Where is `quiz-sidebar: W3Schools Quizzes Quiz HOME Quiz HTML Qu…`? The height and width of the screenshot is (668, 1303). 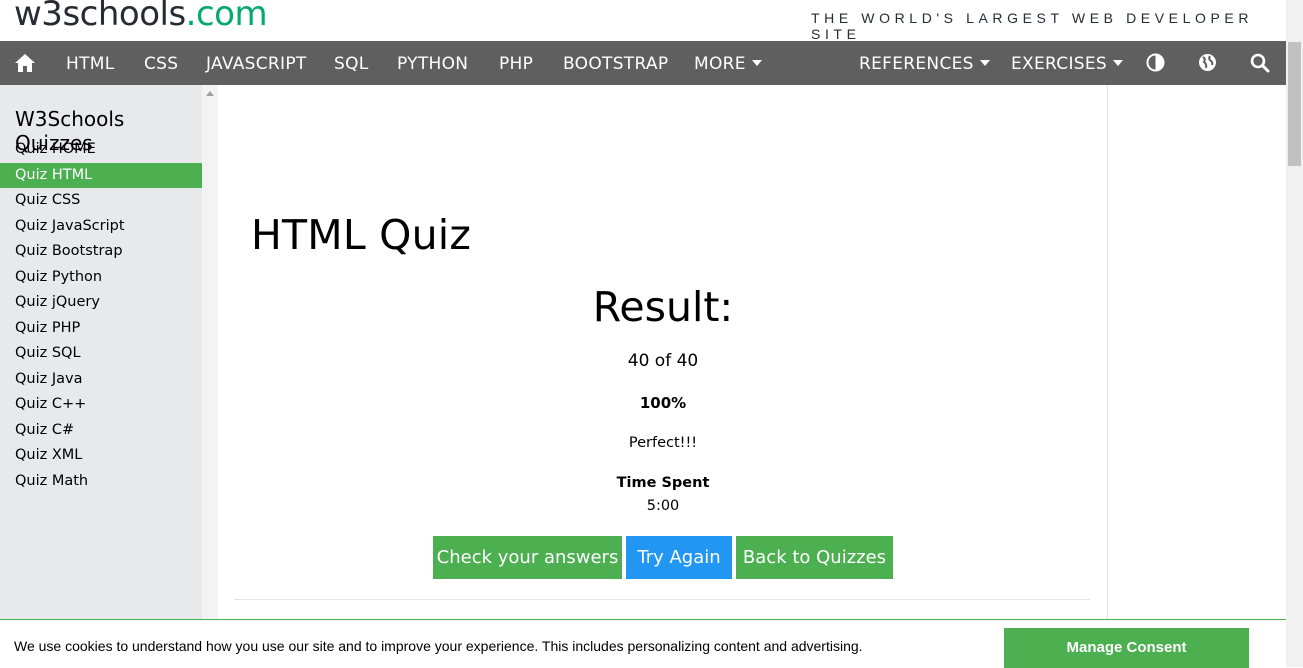 quiz-sidebar: W3Schools Quizzes Quiz HOME Quiz HTML Qu… is located at coordinates (101, 376).